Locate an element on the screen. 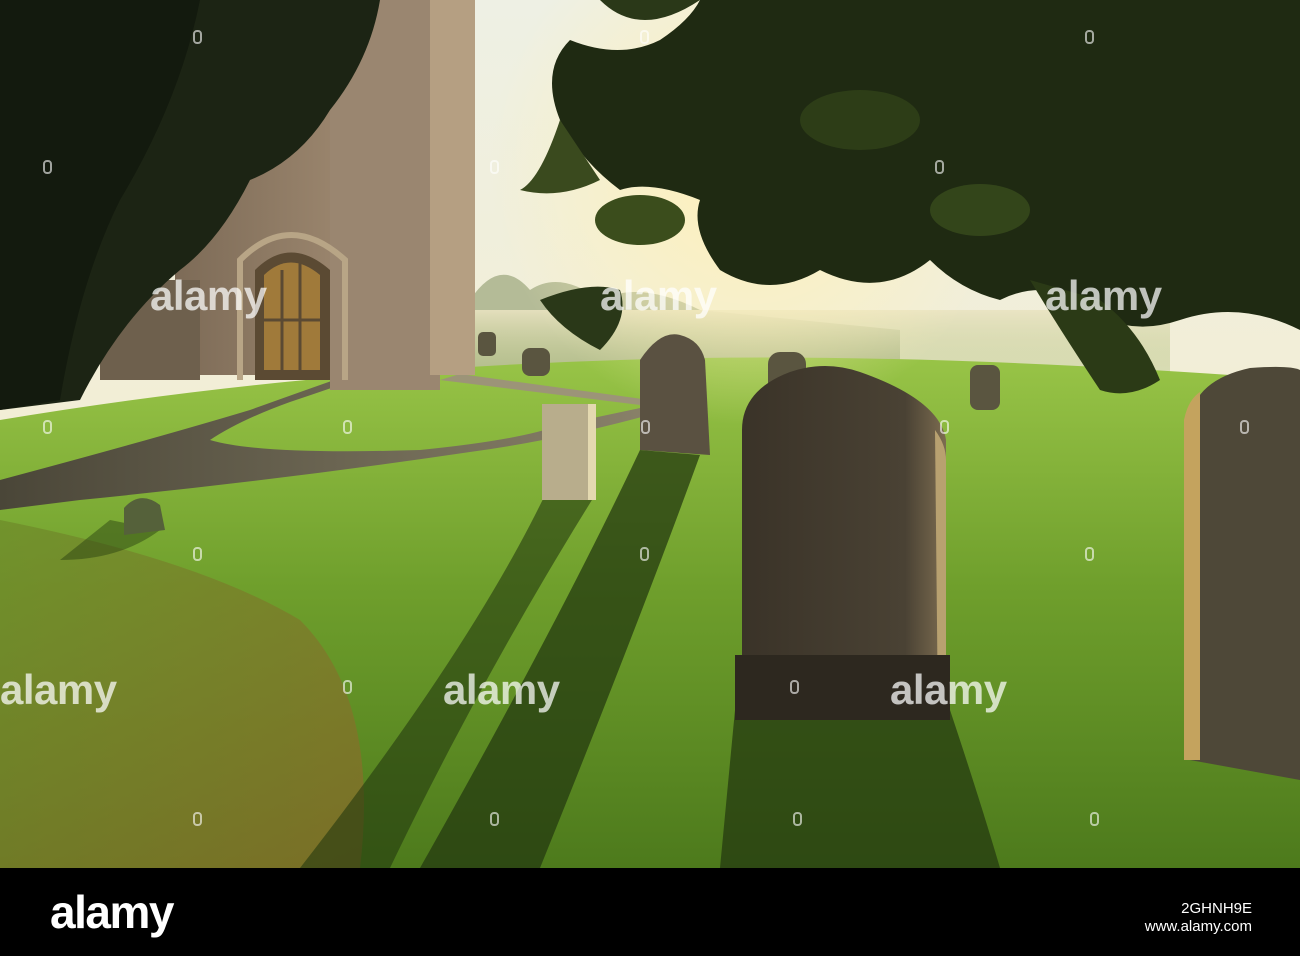 The image size is (1300, 956). alamy-logo-text: alamy is located at coordinates (112, 912).